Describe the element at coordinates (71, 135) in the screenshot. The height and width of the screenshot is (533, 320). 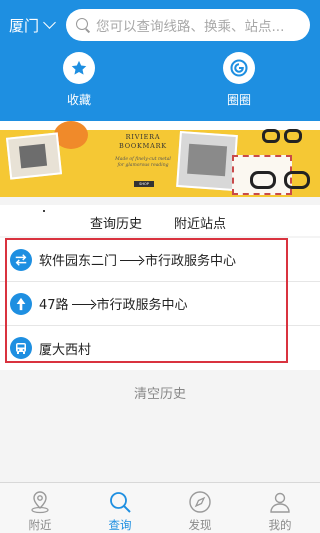
I see `orange-fruit-image` at that location.